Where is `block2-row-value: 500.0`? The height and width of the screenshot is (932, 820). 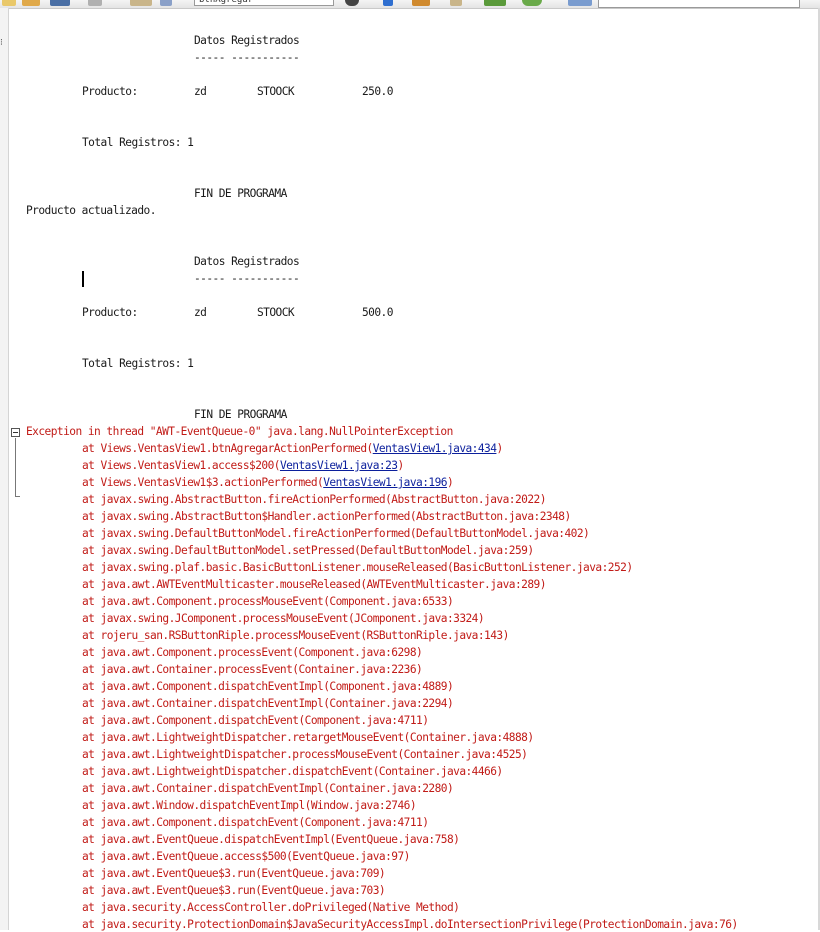
block2-row-value: 500.0 is located at coordinates (377, 312).